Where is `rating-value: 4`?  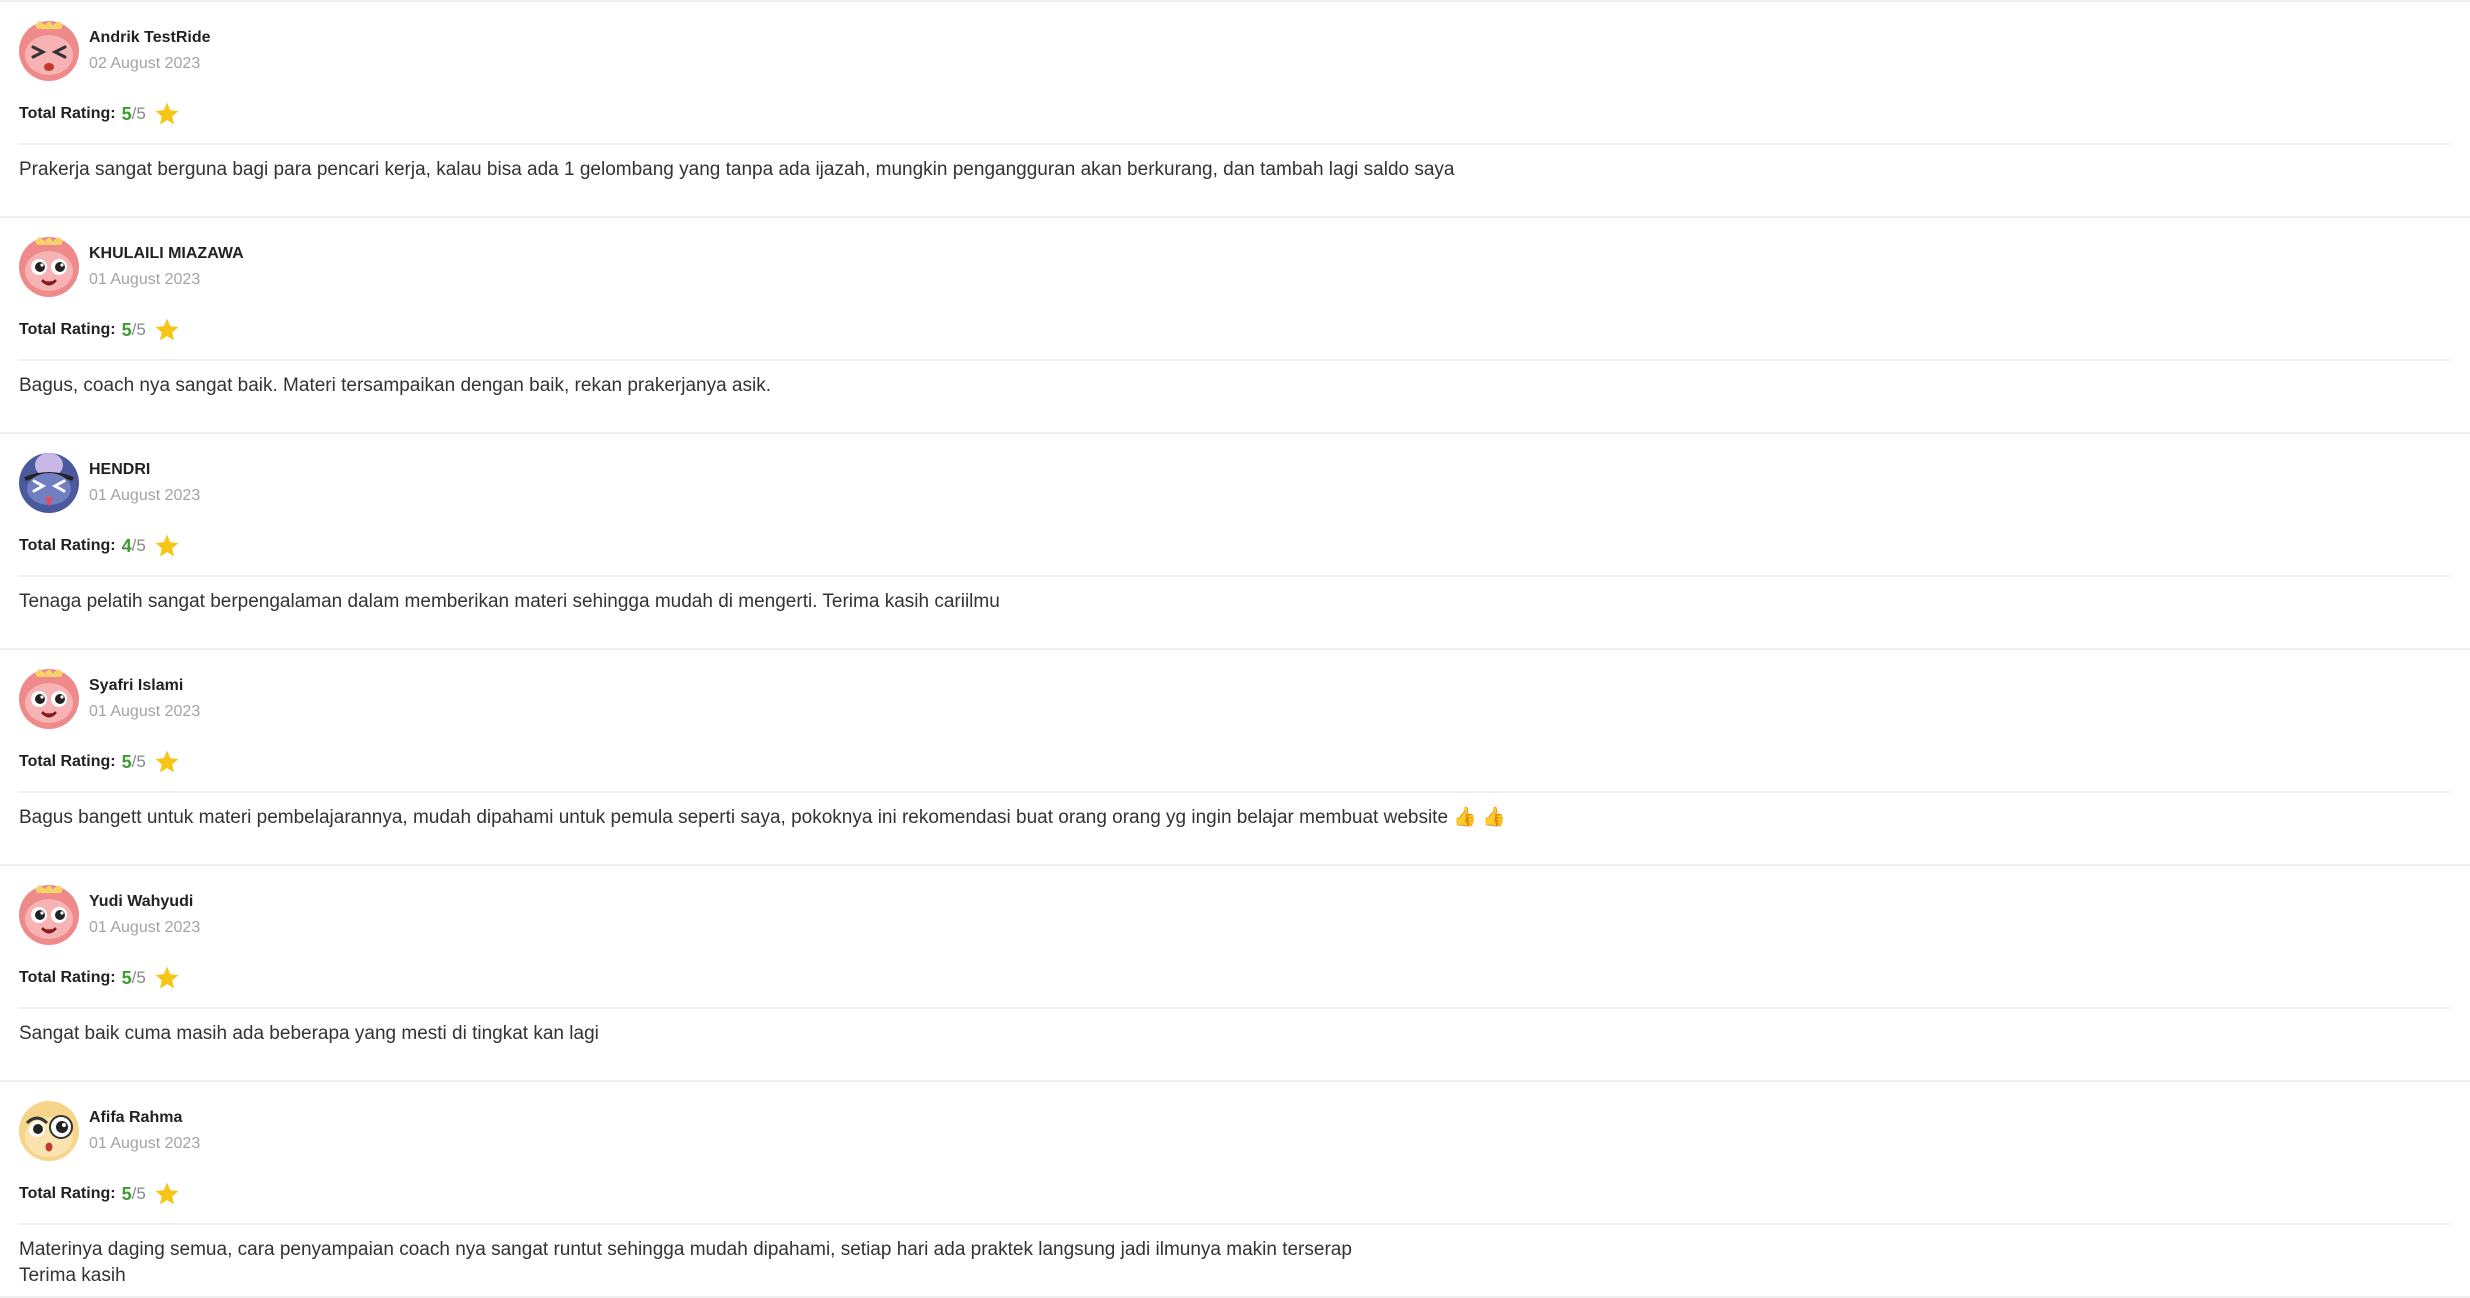
rating-value: 4 is located at coordinates (126, 545).